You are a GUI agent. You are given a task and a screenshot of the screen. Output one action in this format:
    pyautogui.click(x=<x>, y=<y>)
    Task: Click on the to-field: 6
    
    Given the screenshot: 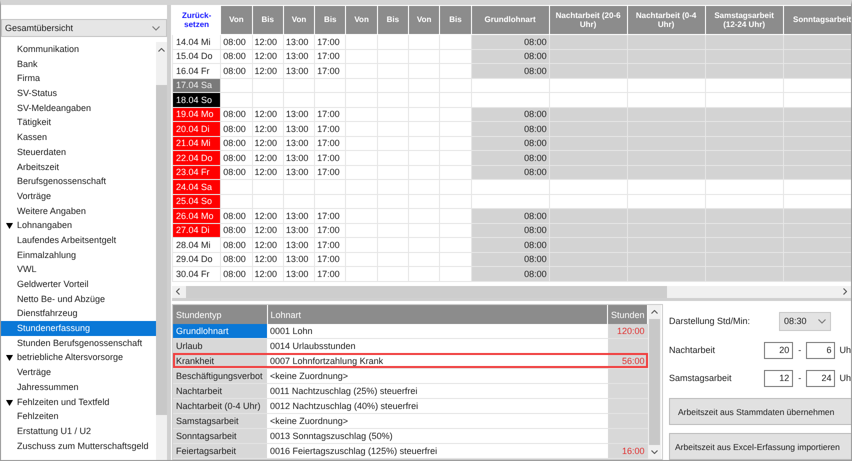 What is the action you would take?
    pyautogui.click(x=821, y=350)
    